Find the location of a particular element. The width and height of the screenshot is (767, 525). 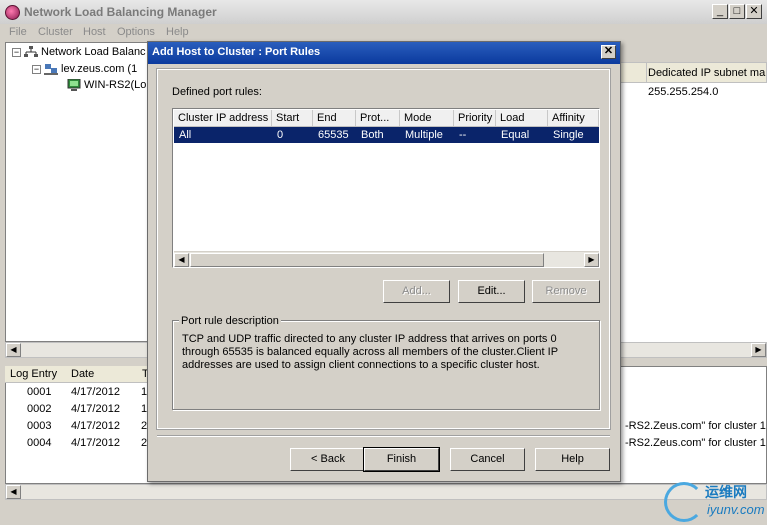

dialog-close-button: ✕ is located at coordinates (608, 52).